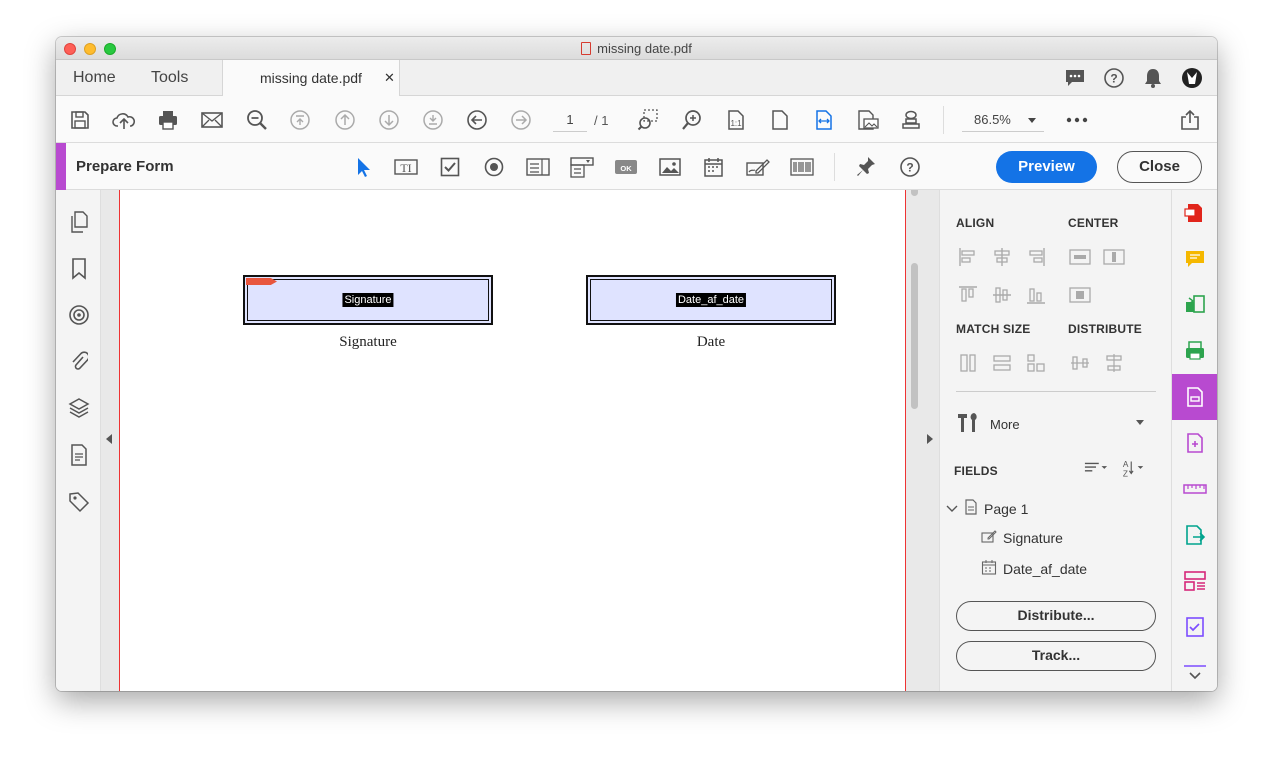 The width and height of the screenshot is (1273, 765). I want to click on tab-home: Home, so click(94, 78).